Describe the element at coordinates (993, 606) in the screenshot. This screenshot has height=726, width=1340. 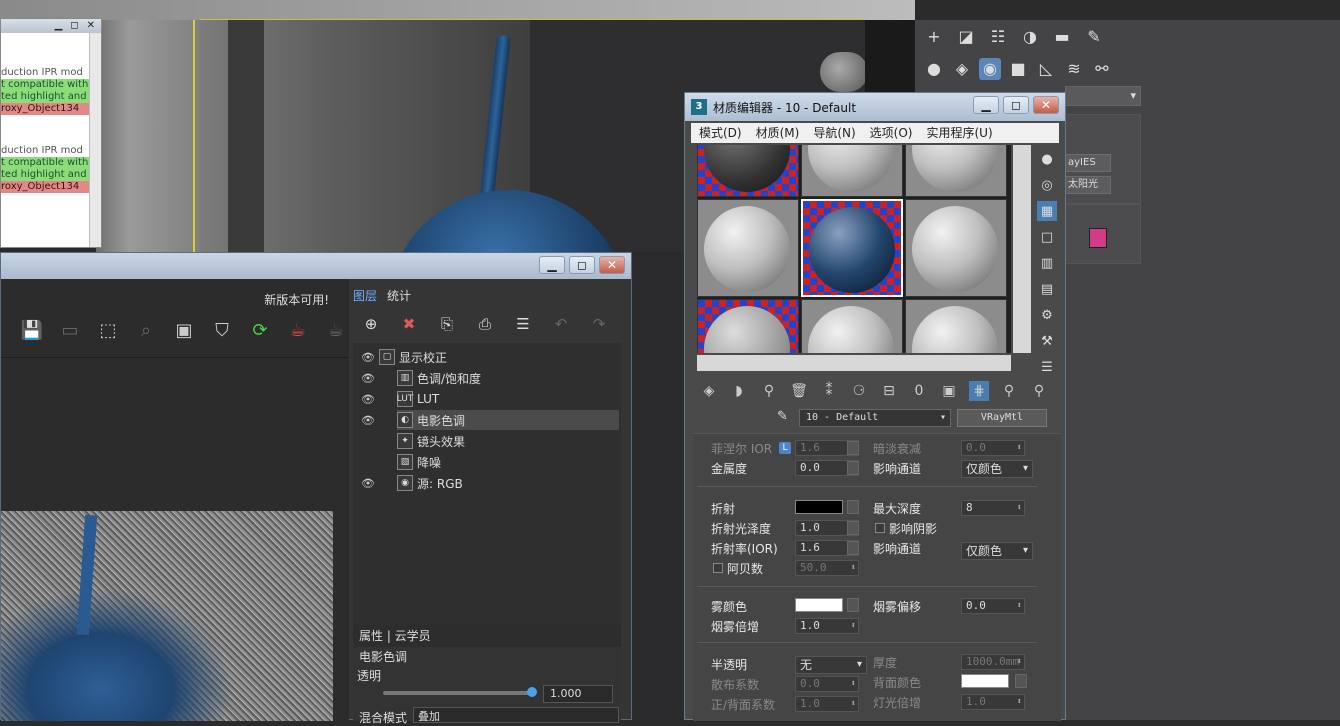
I see `fog-bias-spinner: 0.0` at that location.